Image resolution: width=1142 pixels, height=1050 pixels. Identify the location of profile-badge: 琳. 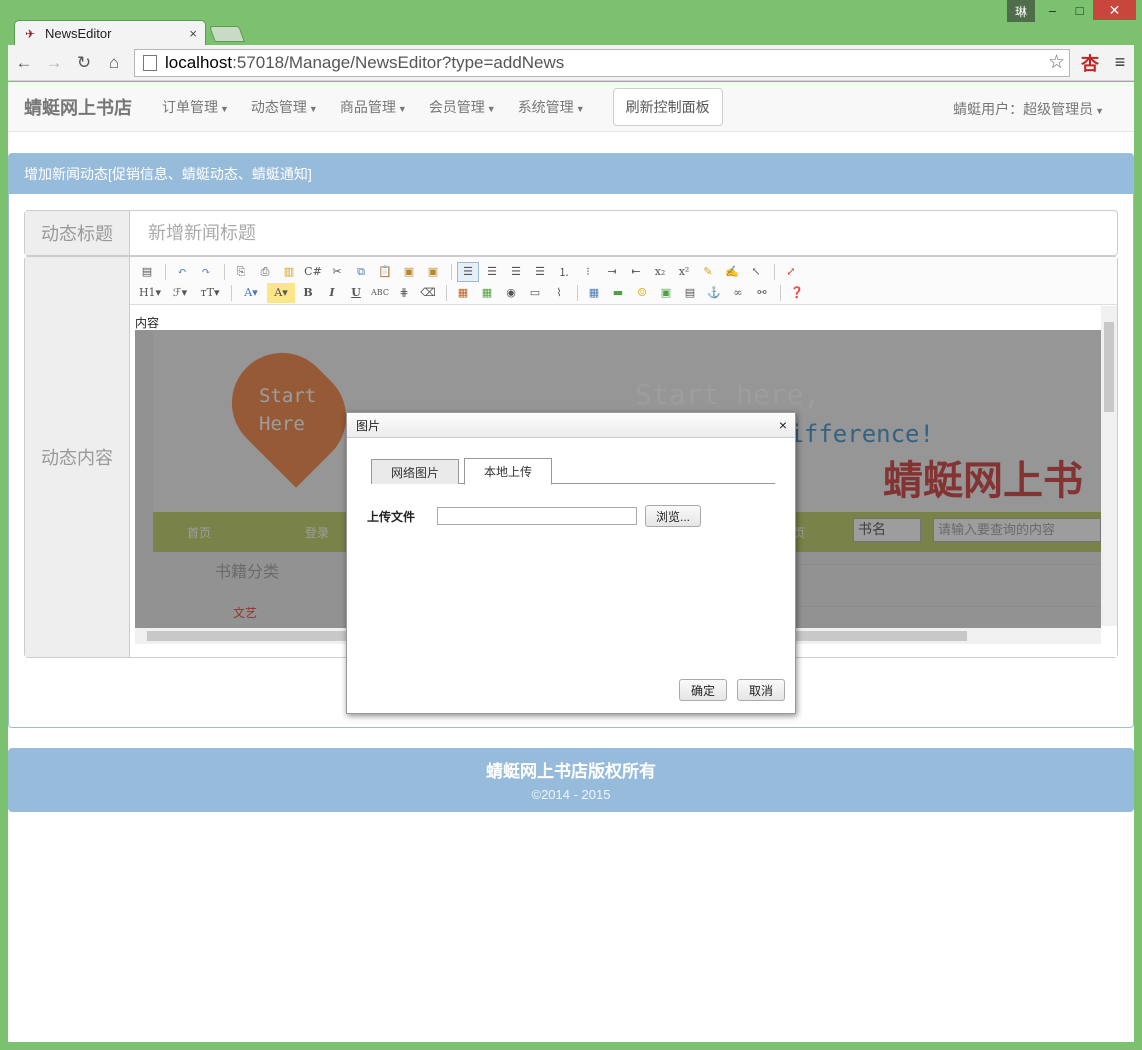
(1021, 11).